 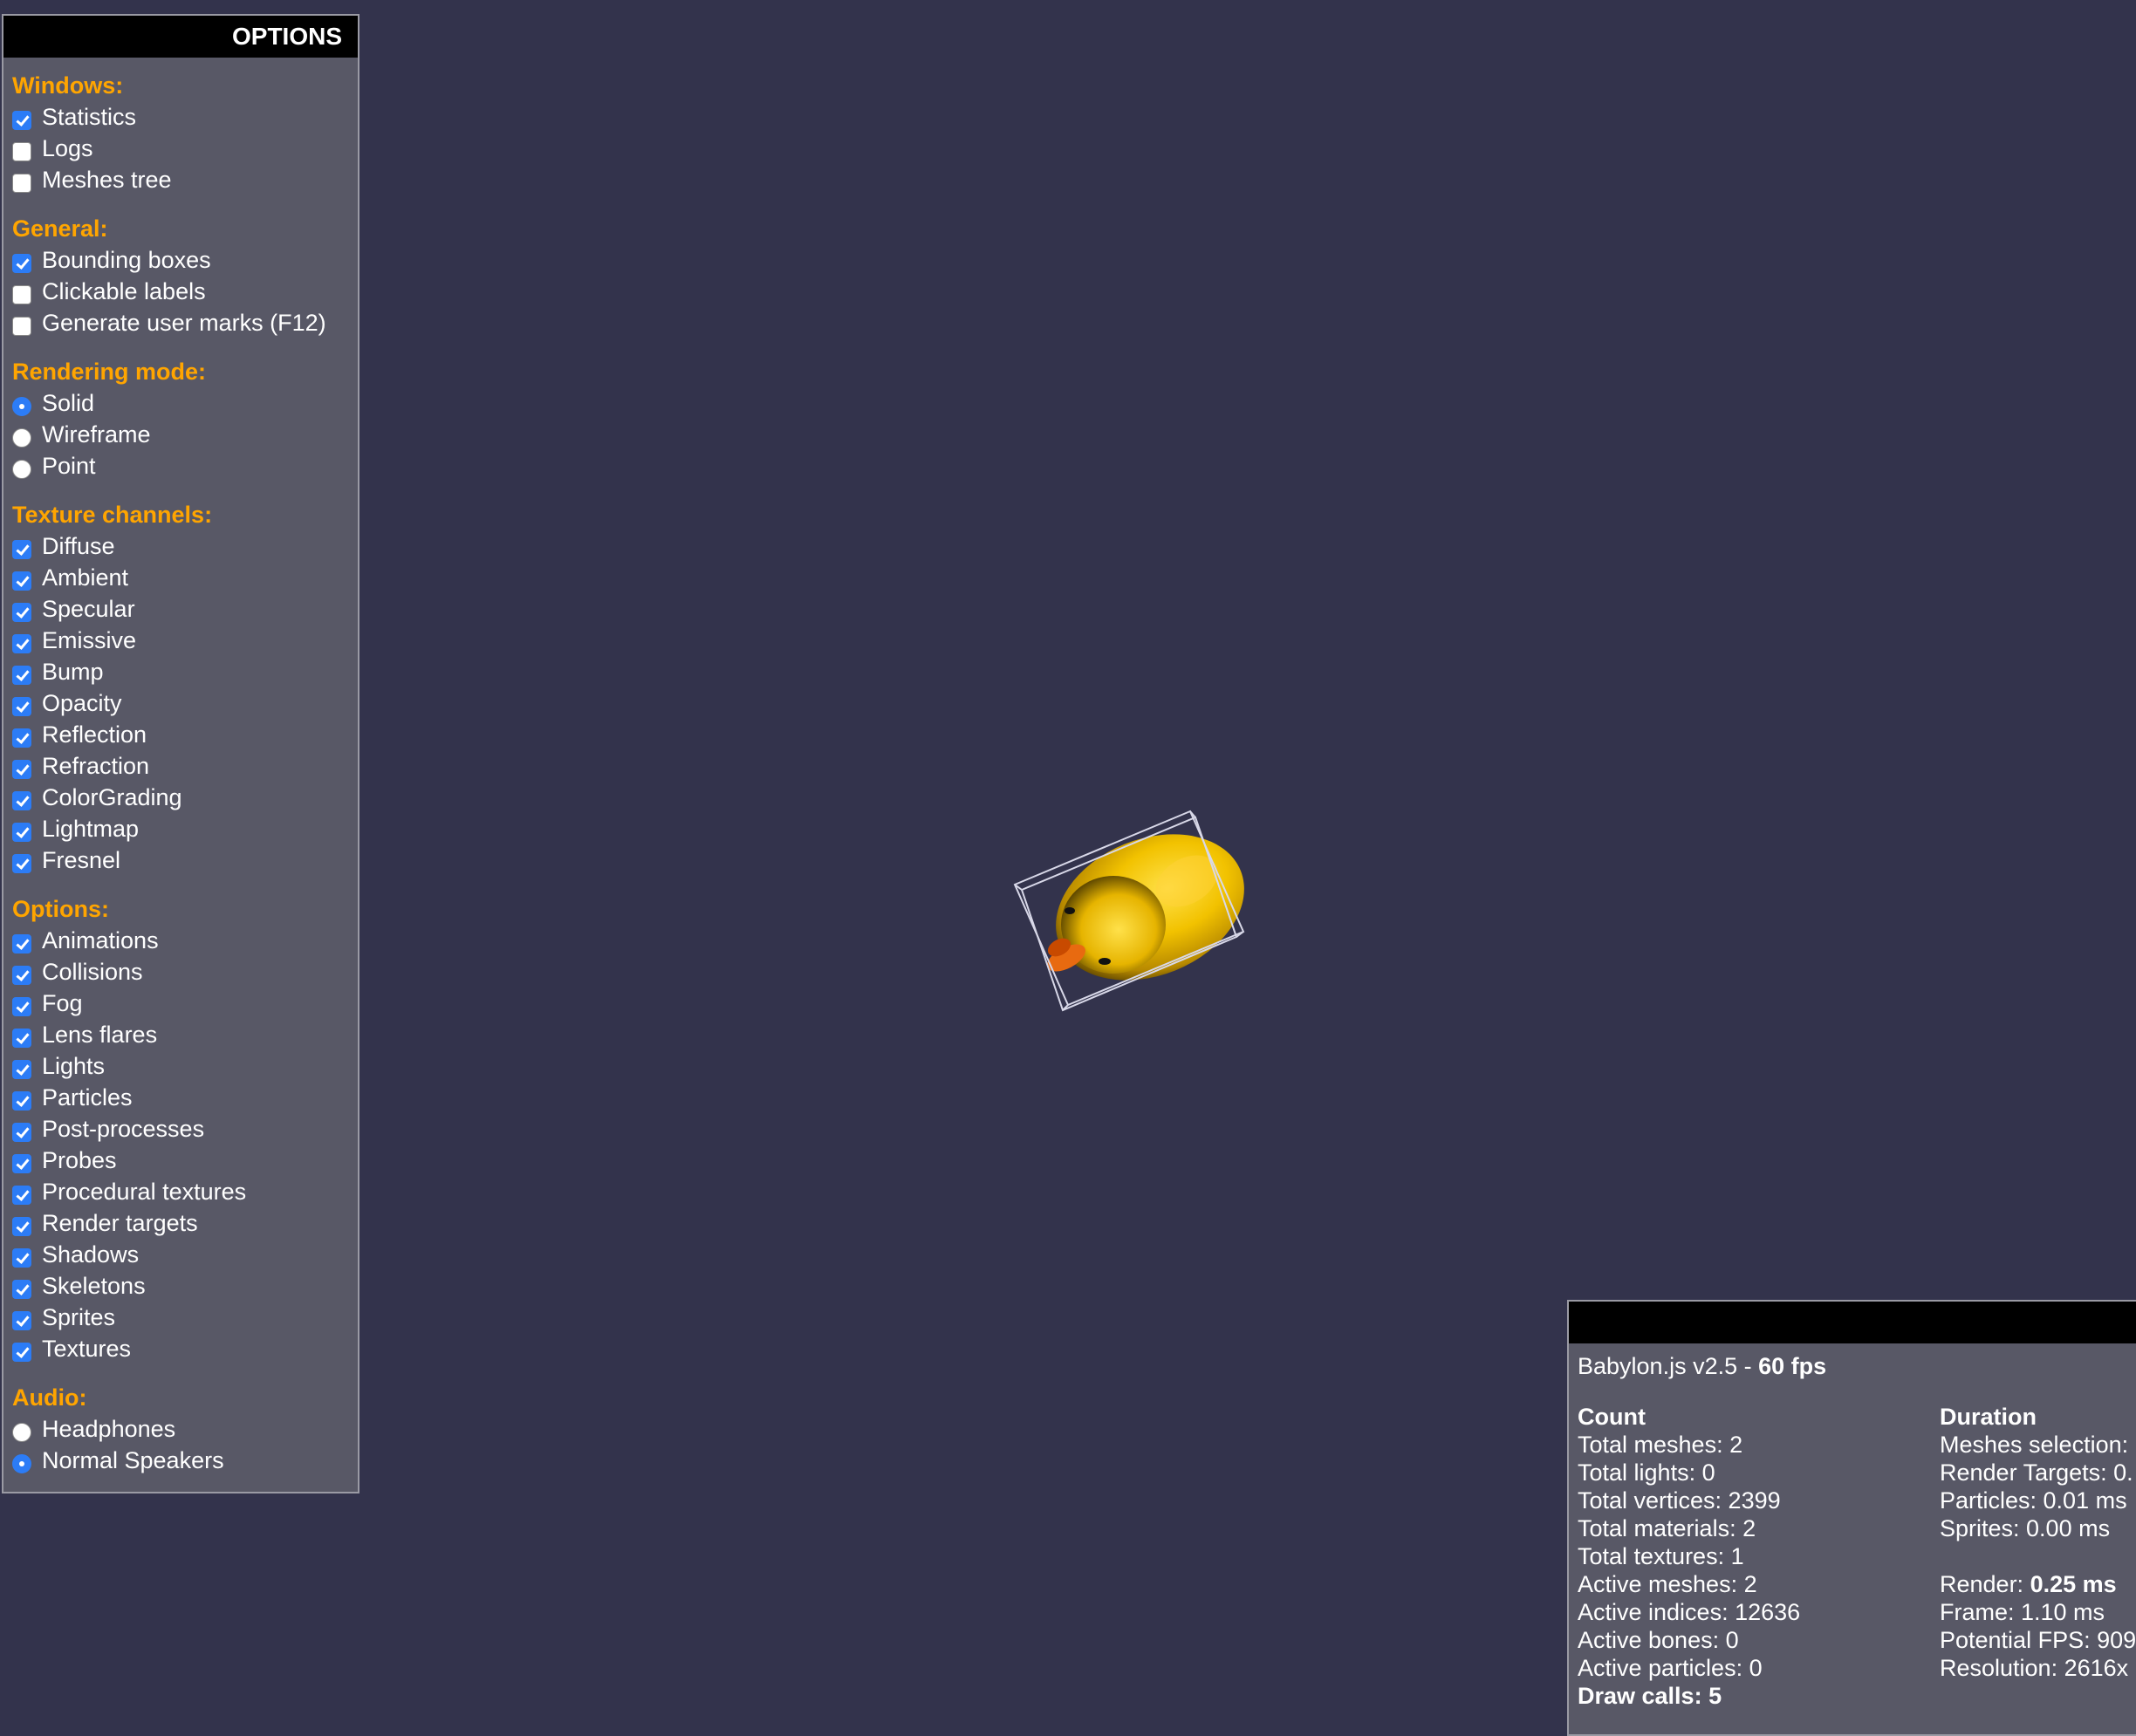 I want to click on checkbox-probes: Probes, so click(x=180, y=1158).